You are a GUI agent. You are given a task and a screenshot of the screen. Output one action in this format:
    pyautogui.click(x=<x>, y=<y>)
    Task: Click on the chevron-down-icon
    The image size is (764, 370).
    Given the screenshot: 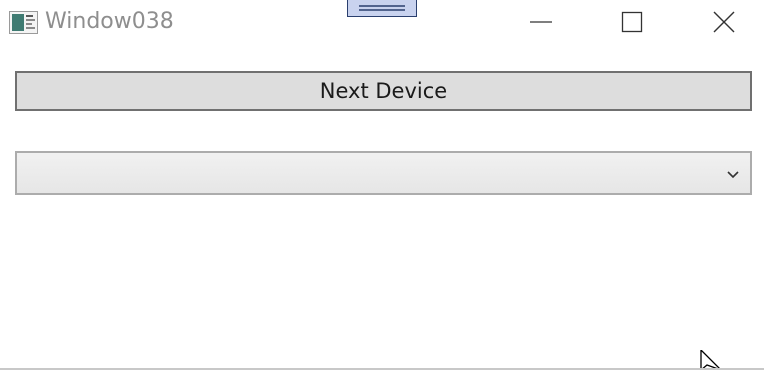 What is the action you would take?
    pyautogui.click(x=733, y=174)
    